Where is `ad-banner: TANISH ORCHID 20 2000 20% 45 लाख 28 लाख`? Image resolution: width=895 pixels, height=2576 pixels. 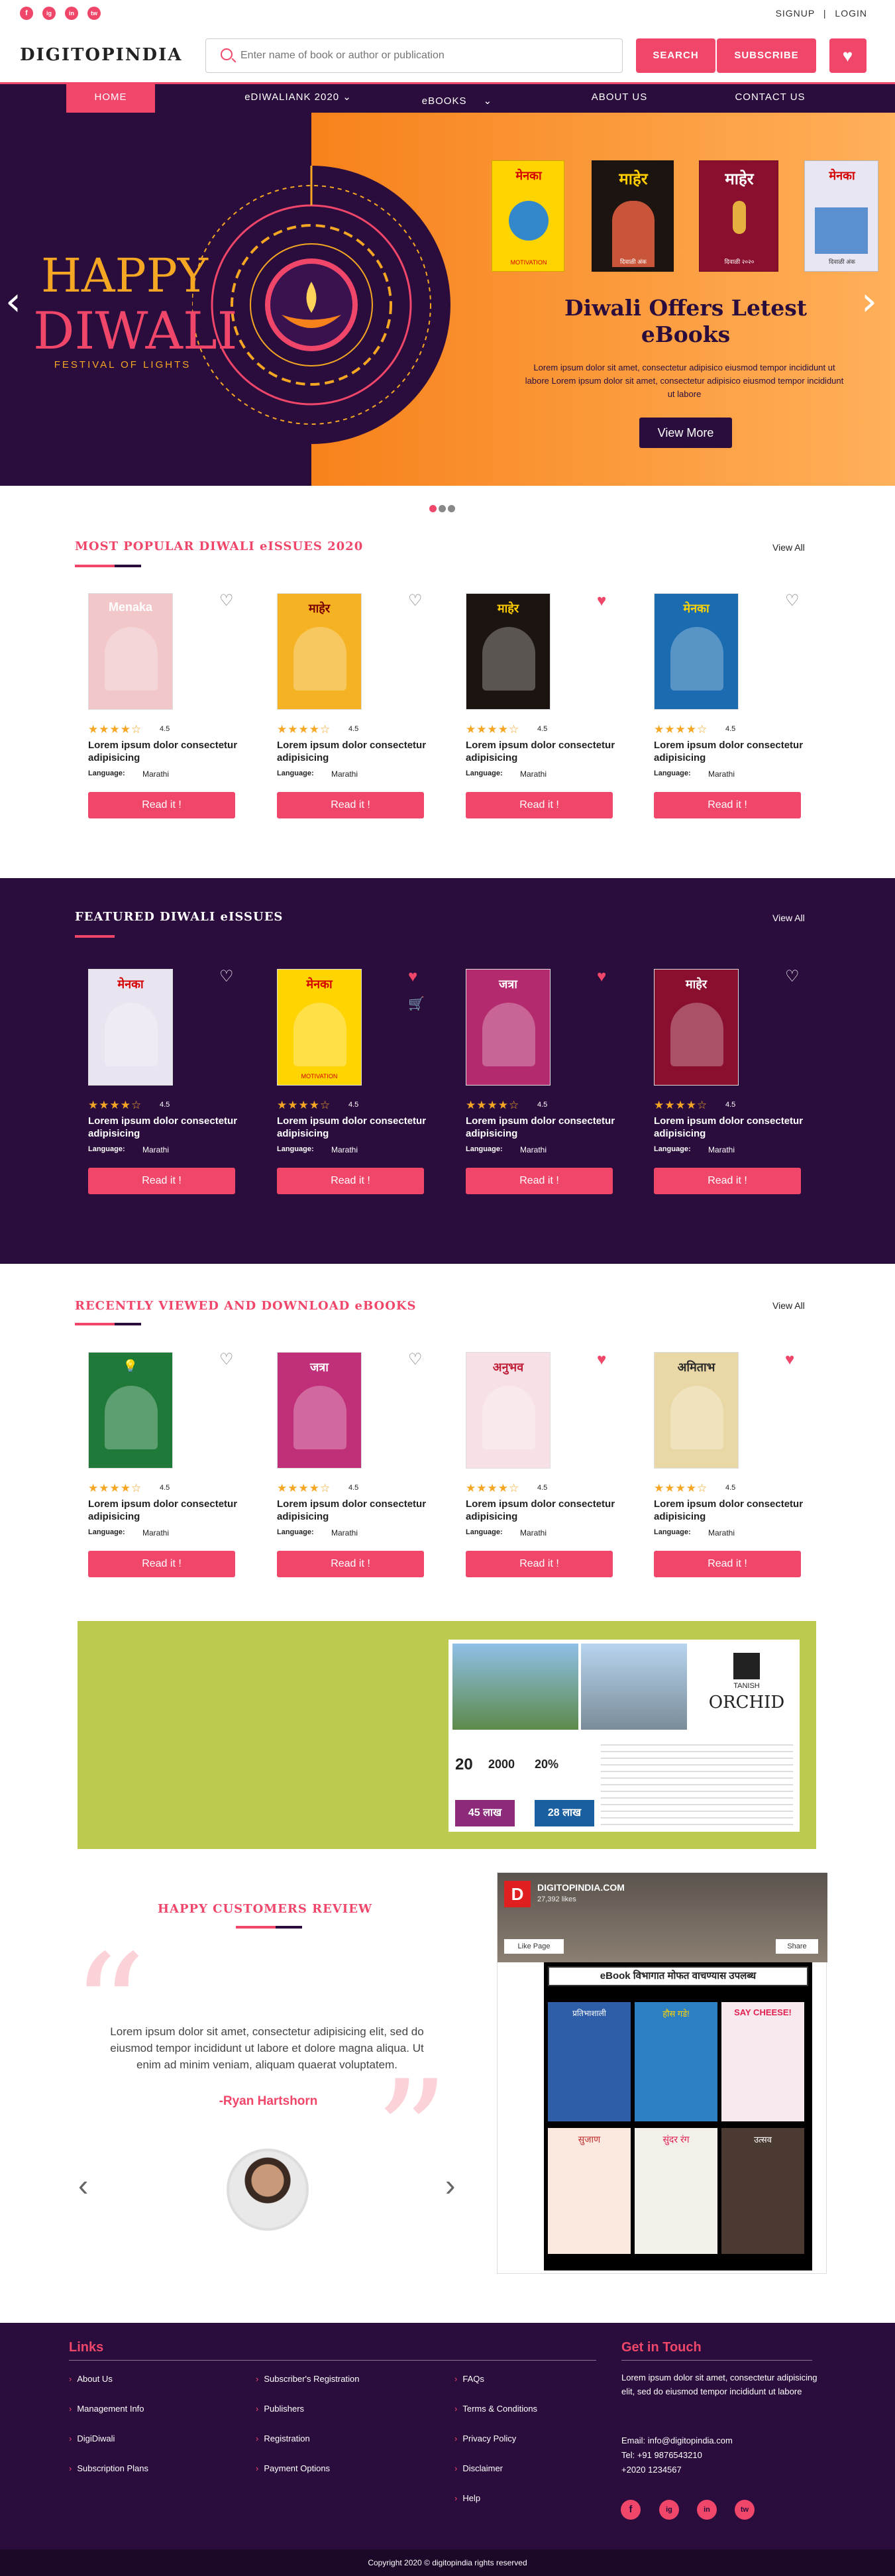 ad-banner: TANISH ORCHID 20 2000 20% 45 लाख 28 लाख is located at coordinates (447, 1735).